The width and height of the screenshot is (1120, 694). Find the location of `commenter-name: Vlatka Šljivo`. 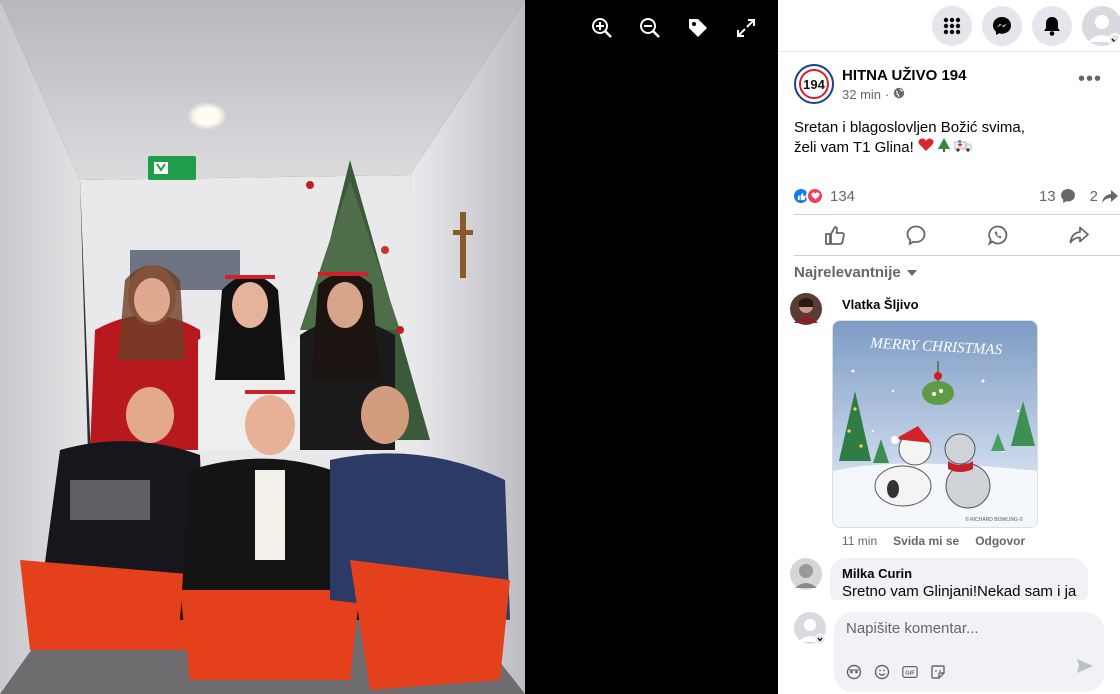

commenter-name: Vlatka Šljivo is located at coordinates (934, 302).